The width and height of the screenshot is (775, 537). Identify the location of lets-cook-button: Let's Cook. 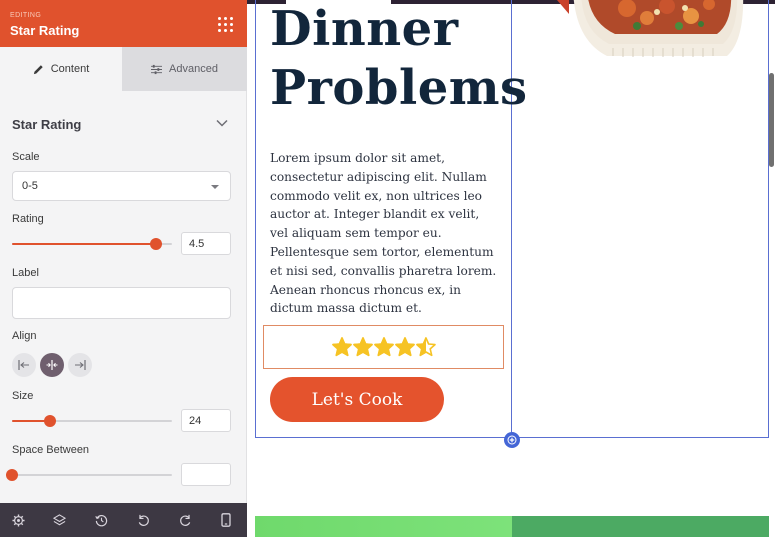
(357, 399).